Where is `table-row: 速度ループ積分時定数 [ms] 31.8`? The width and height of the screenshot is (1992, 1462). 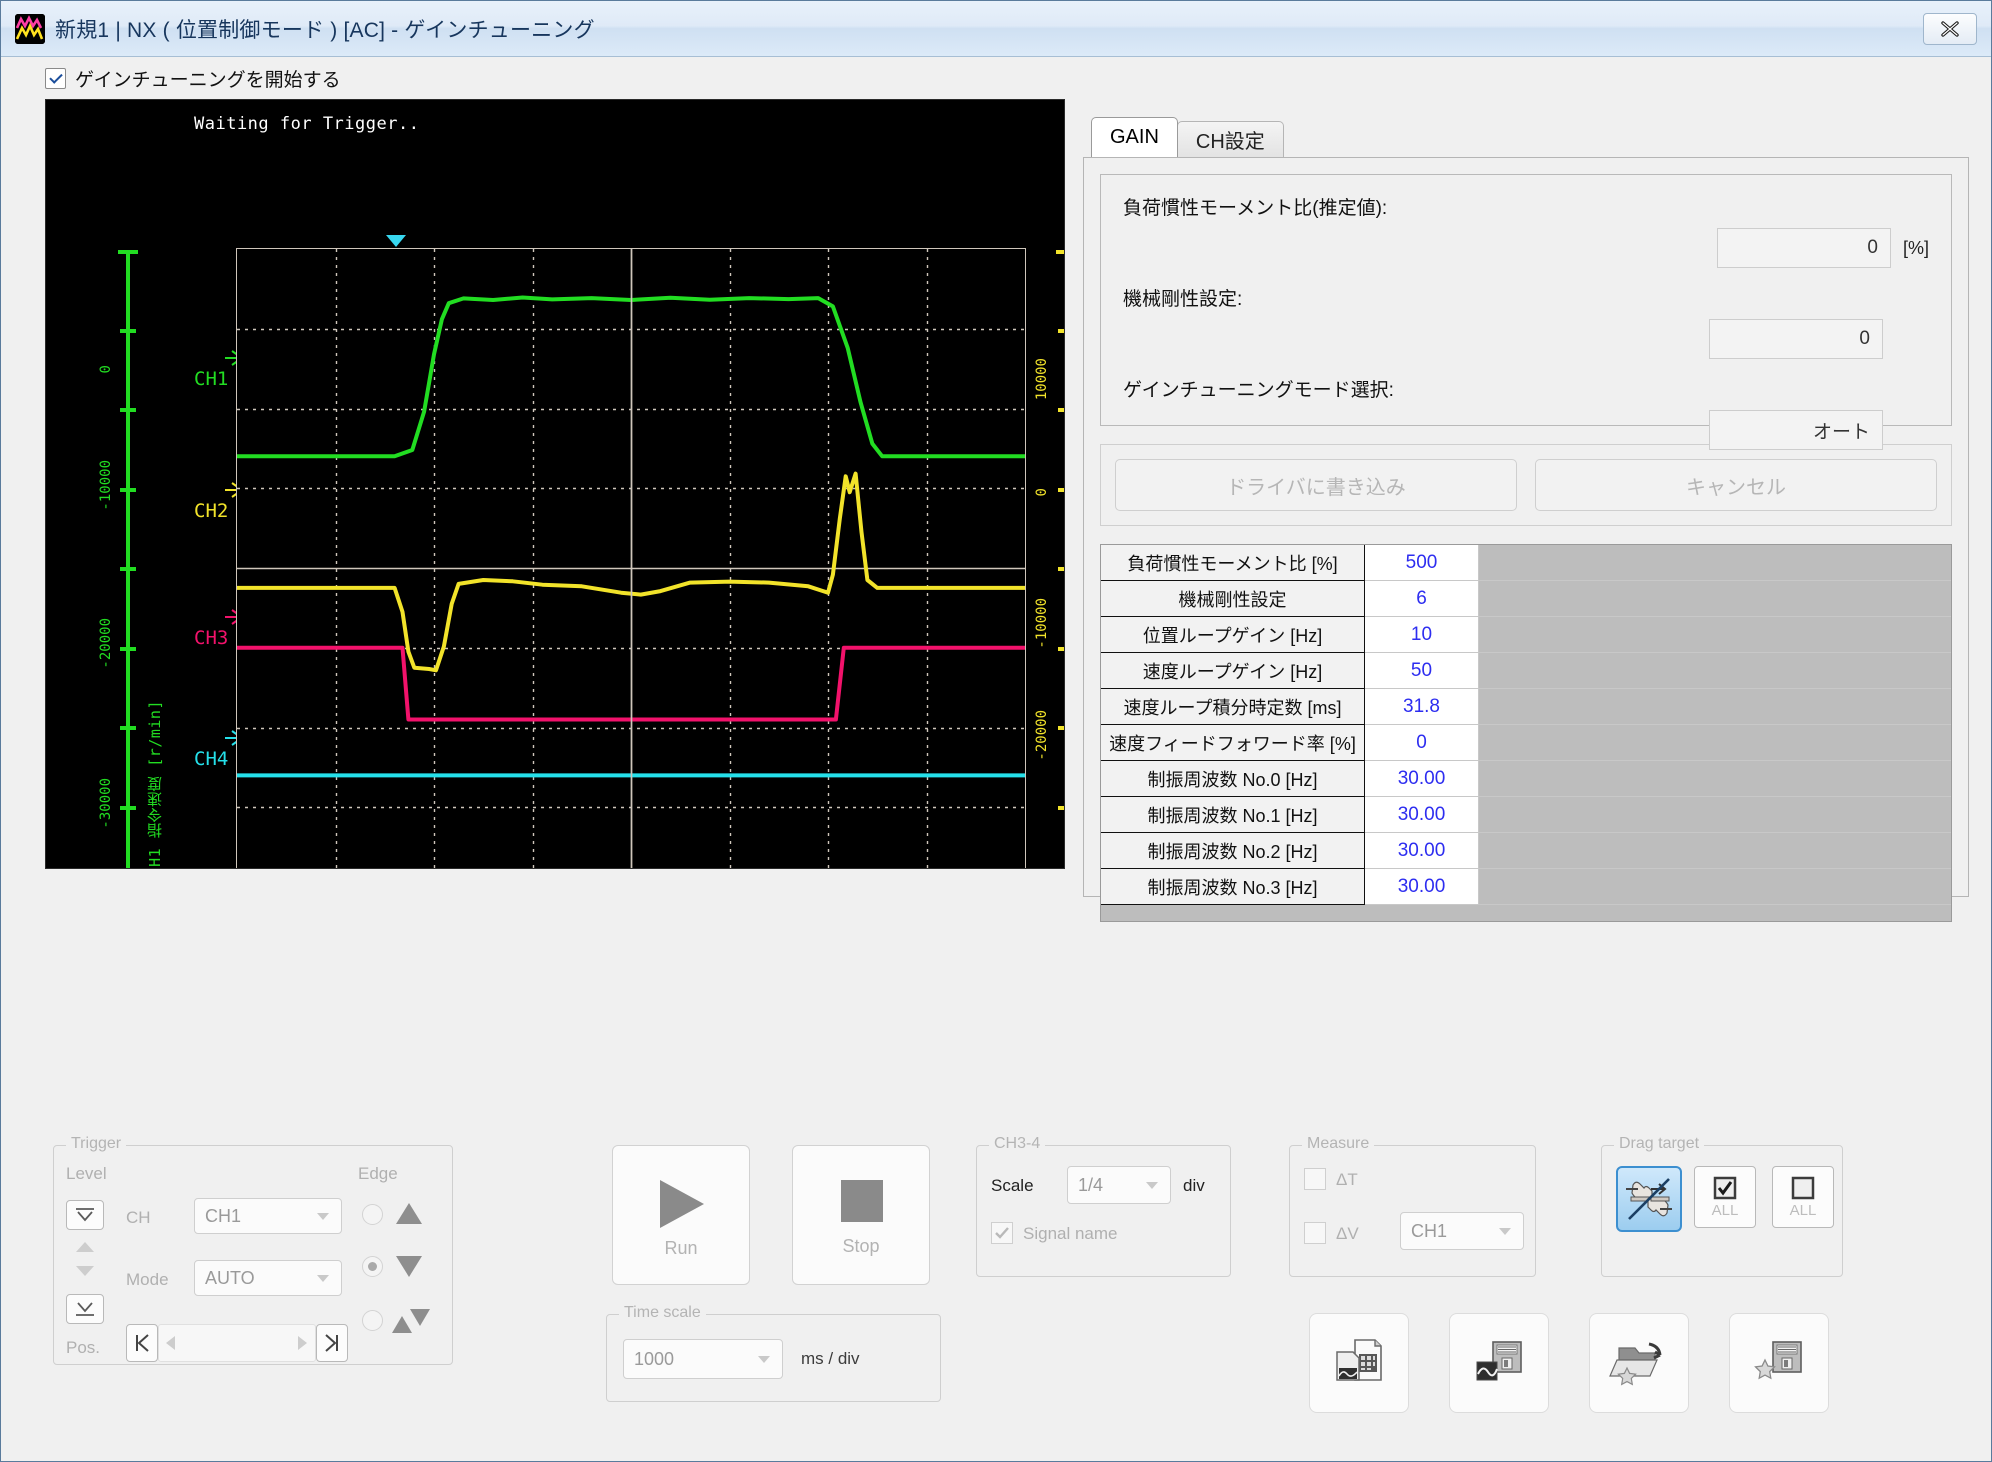 table-row: 速度ループ積分時定数 [ms] 31.8 is located at coordinates (1526, 707).